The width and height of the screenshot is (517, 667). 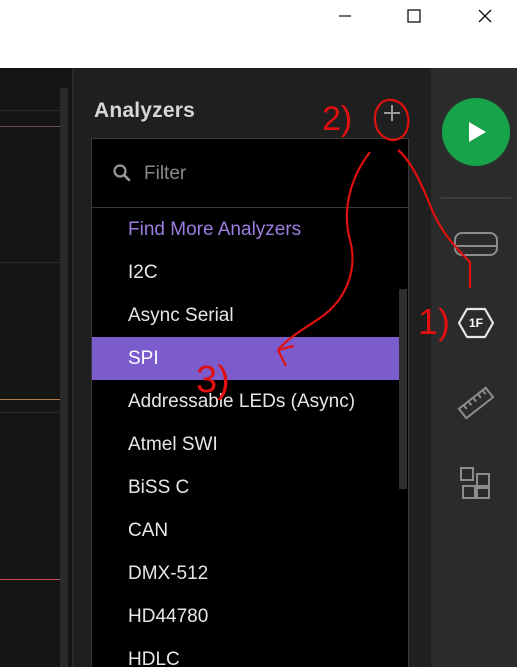 What do you see at coordinates (245, 315) in the screenshot?
I see `list-item: Async Serial` at bounding box center [245, 315].